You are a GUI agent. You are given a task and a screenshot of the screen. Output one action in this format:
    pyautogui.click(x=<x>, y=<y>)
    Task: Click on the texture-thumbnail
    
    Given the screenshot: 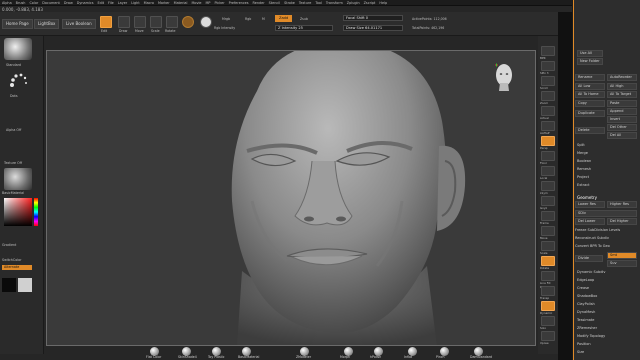 What is the action you would take?
    pyautogui.click(x=18, y=151)
    